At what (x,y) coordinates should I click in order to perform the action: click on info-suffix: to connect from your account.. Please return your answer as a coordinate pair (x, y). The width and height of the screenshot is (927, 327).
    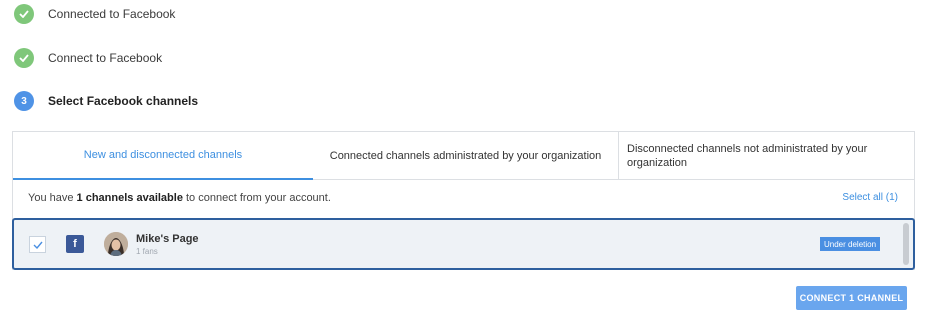
    Looking at the image, I should click on (258, 198).